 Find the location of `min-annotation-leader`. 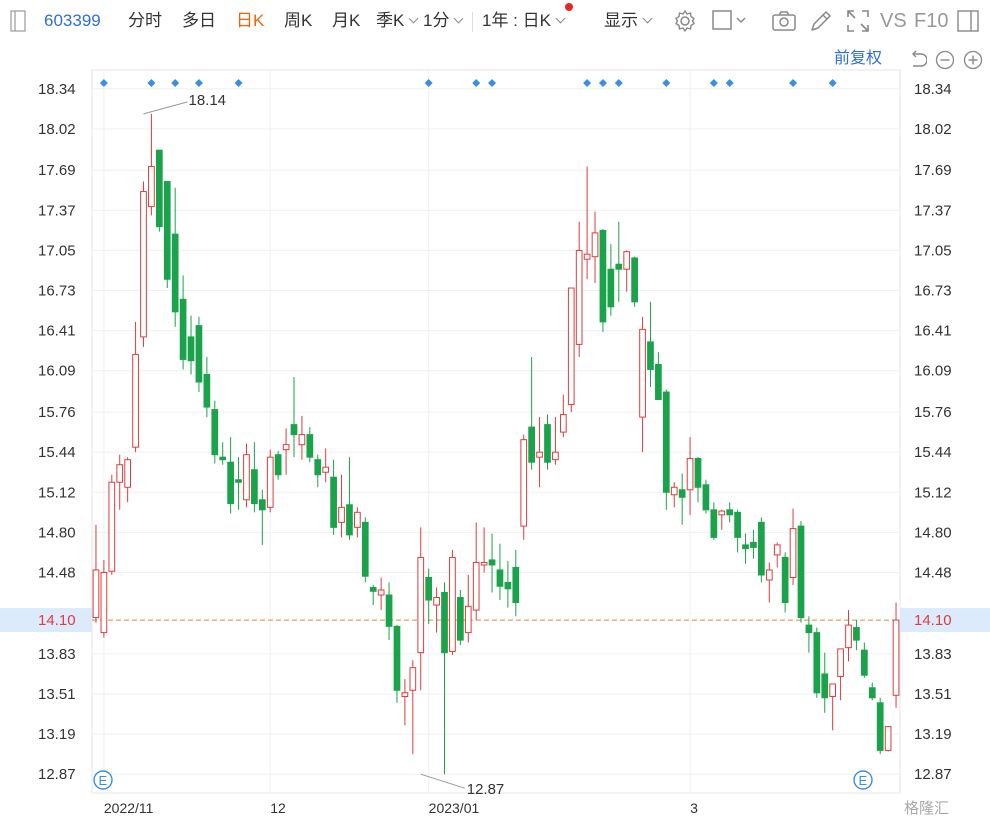

min-annotation-leader is located at coordinates (442, 781).